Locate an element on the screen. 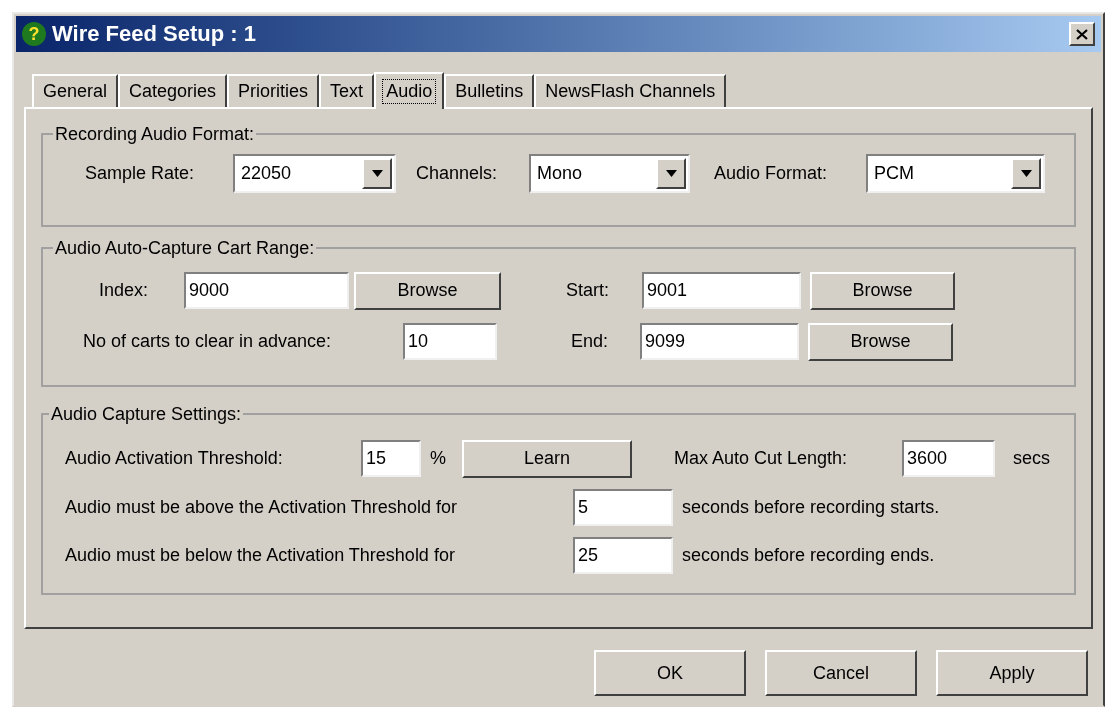 The image size is (1109, 707). window-title: Wire Feed Setup : 1 is located at coordinates (154, 34).